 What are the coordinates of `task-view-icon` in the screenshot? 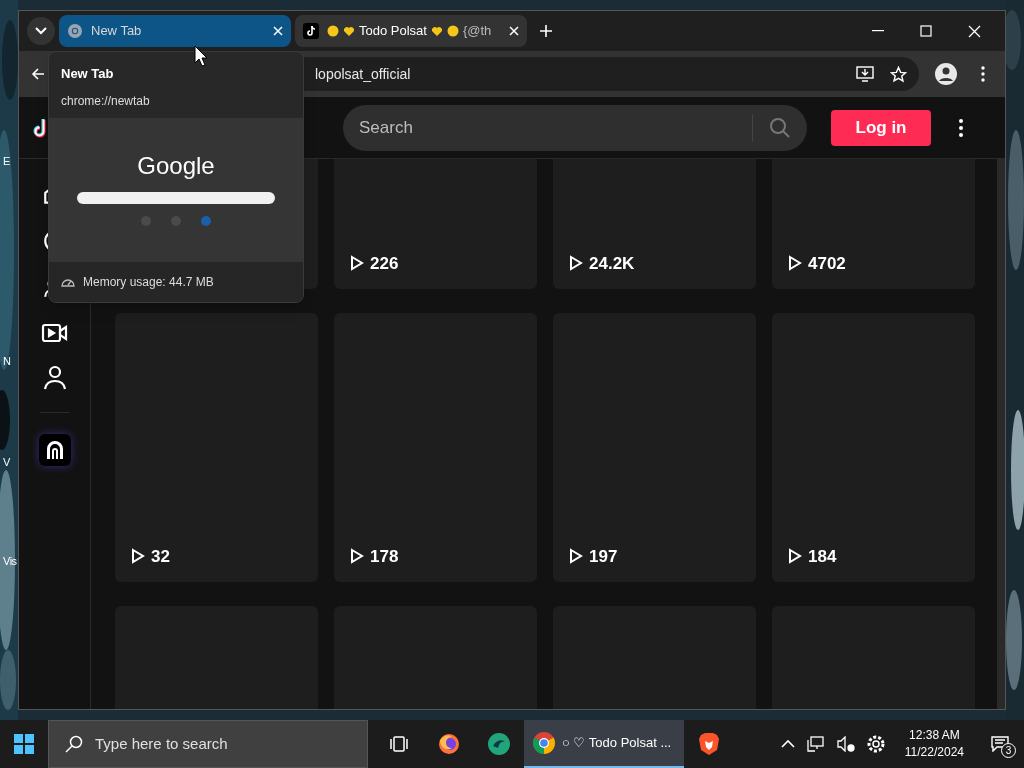 It's located at (399, 744).